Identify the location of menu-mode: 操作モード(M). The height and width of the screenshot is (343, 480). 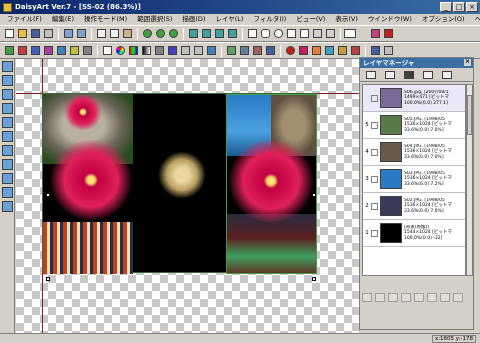
(105, 19).